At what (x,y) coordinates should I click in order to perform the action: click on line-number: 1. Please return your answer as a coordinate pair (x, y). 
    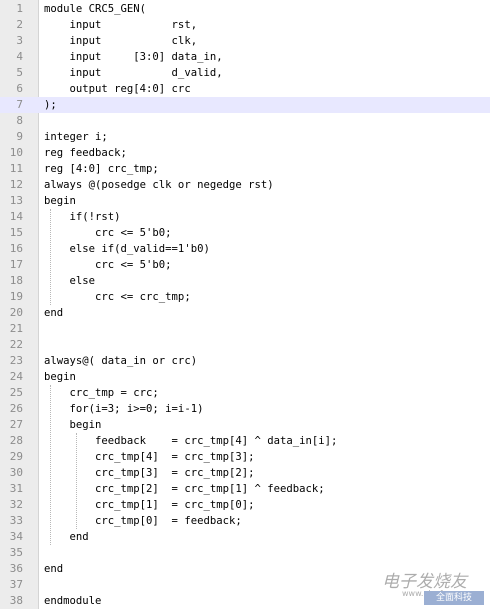
    Looking at the image, I should click on (19, 8).